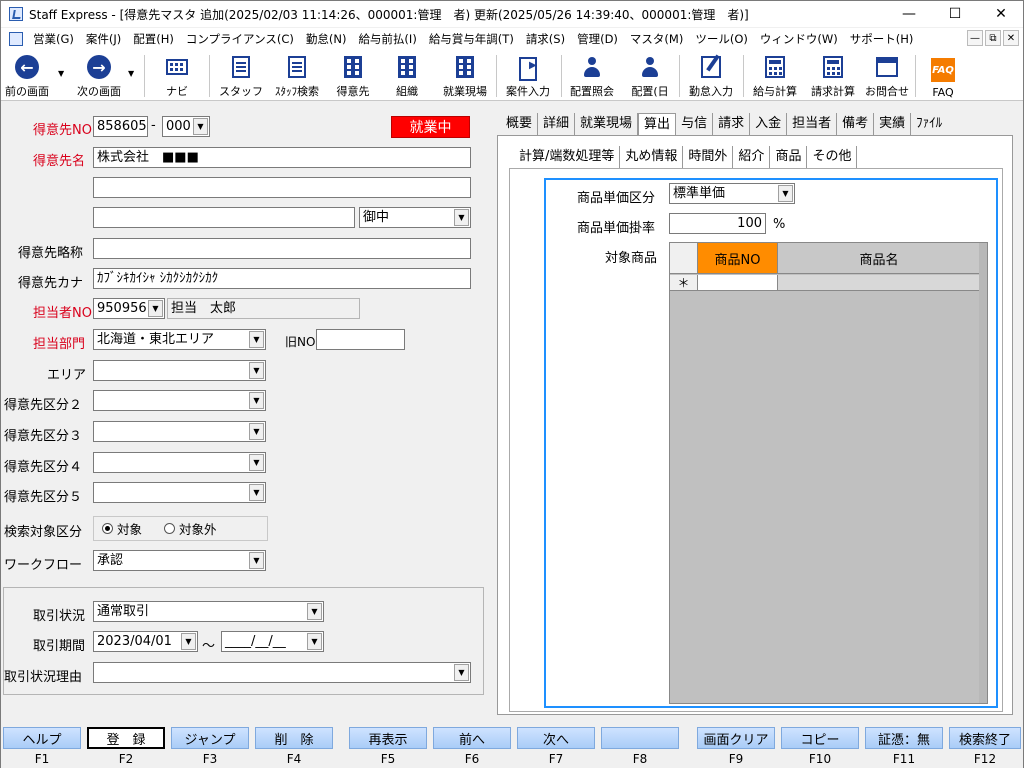  Describe the element at coordinates (993, 38) in the screenshot. I see `mdi-restore-button: ⧉` at that location.